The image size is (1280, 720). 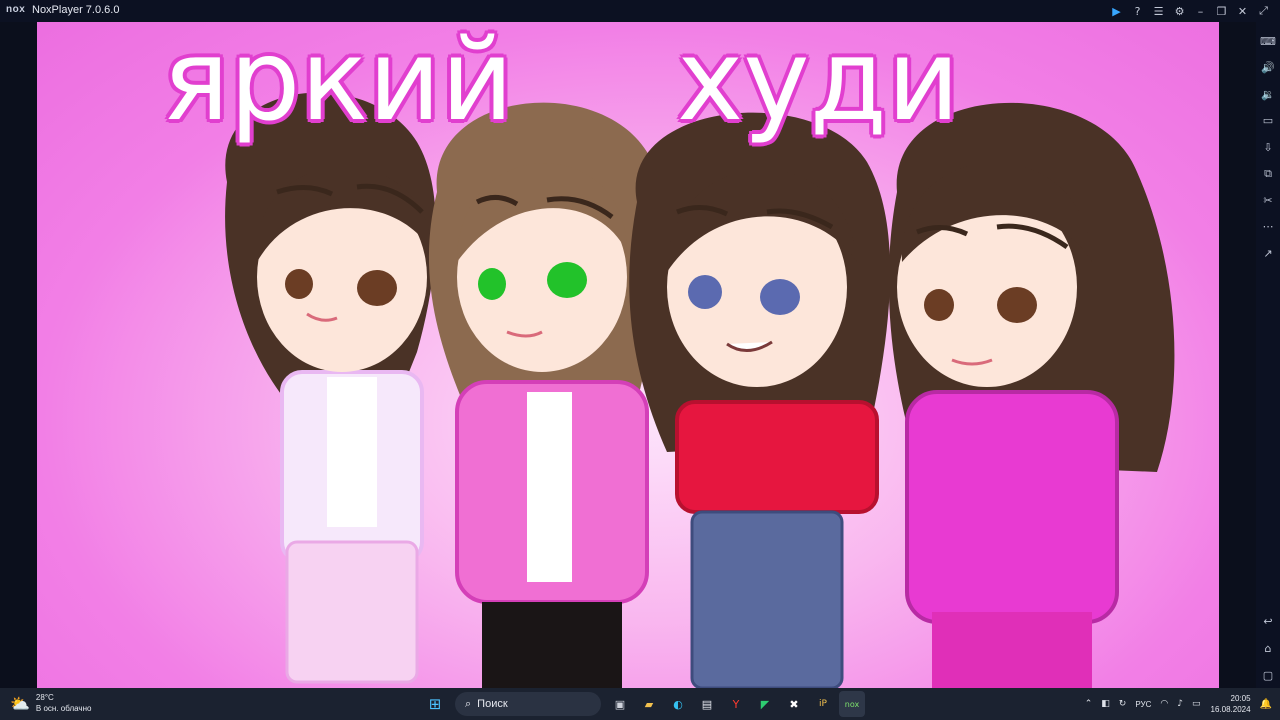 What do you see at coordinates (1268, 121) in the screenshot?
I see `screen-icon: ▭` at bounding box center [1268, 121].